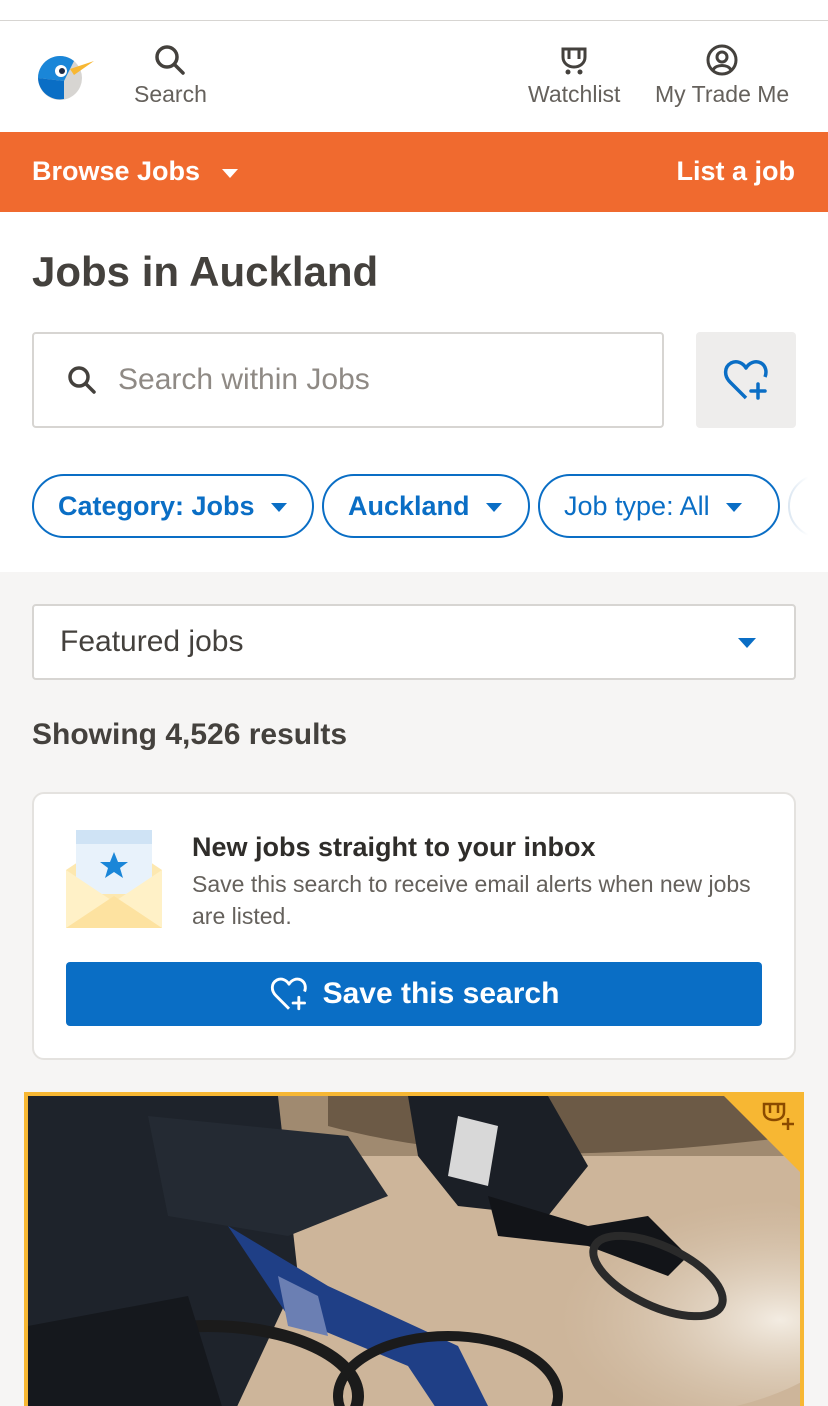 Image resolution: width=828 pixels, height=1406 pixels. What do you see at coordinates (414, 642) in the screenshot?
I see `sort-select: Featured jobs` at bounding box center [414, 642].